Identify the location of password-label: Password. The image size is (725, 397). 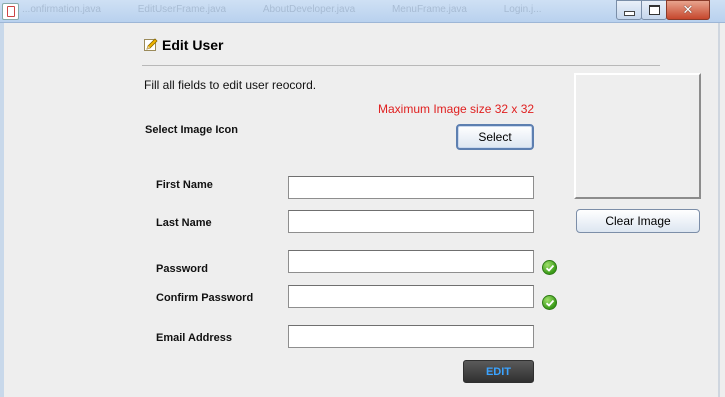
(182, 269).